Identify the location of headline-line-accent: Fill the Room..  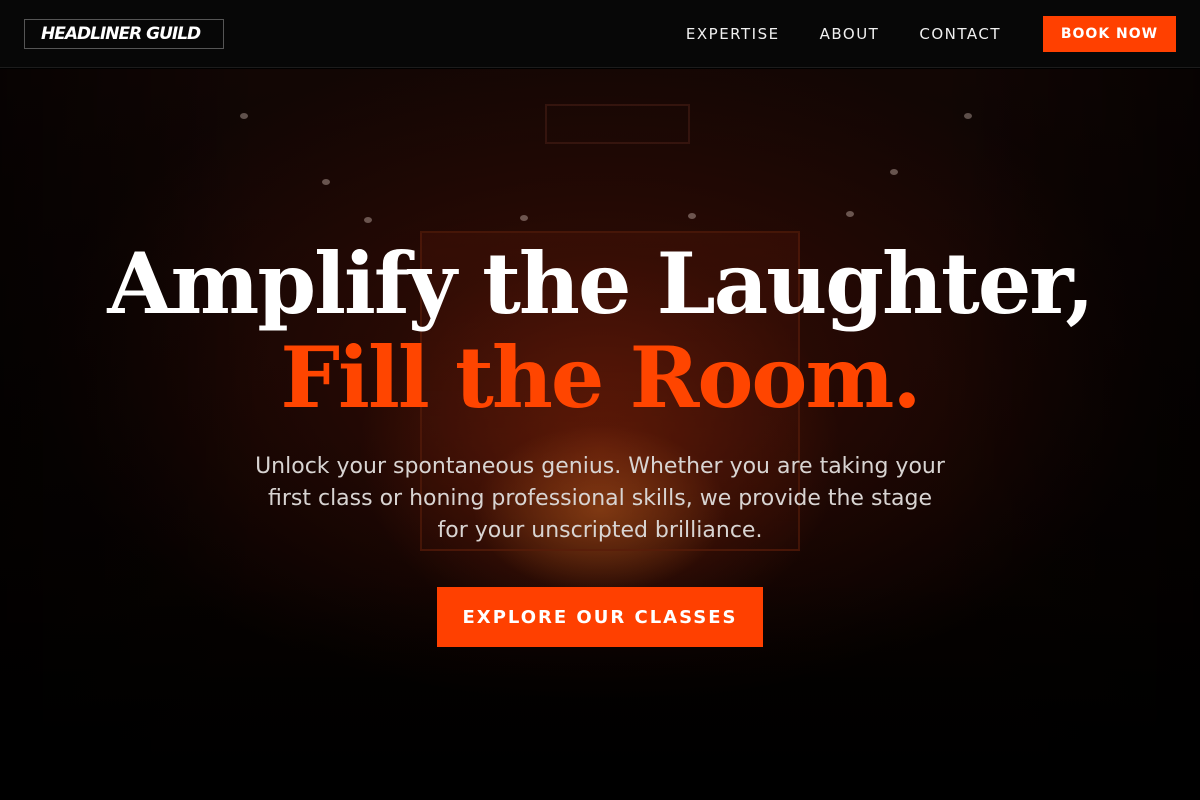
(600, 377).